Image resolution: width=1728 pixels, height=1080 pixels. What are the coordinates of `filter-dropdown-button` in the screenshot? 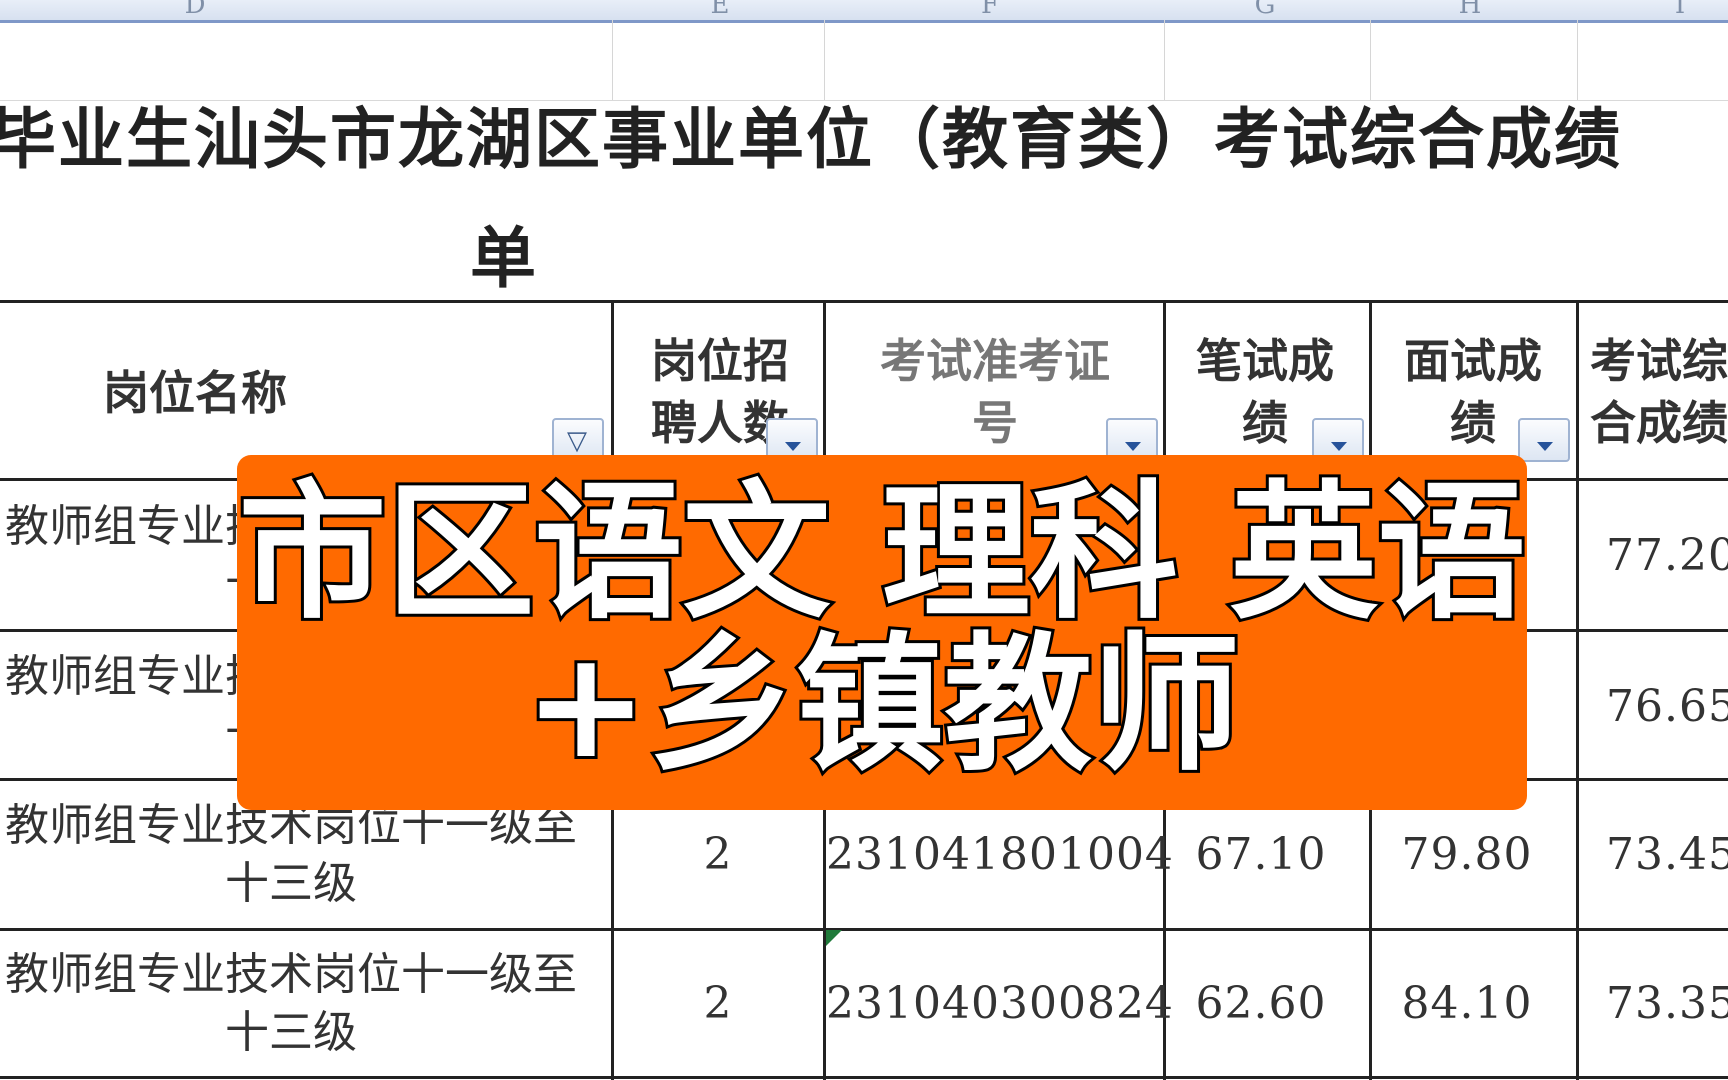 It's located at (1544, 440).